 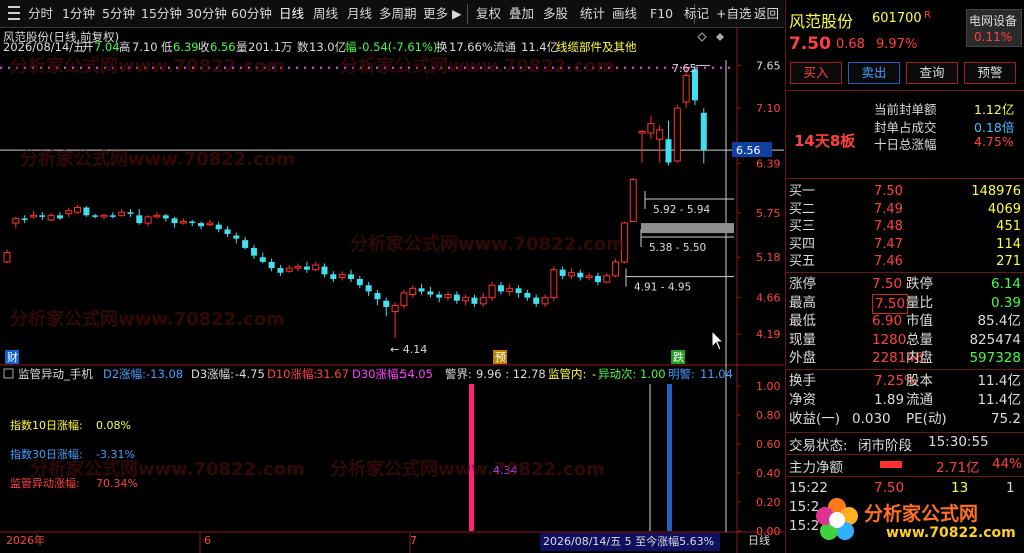 What do you see at coordinates (905, 488) in the screenshot?
I see `tick-row: 15:22 7.50 13 1` at bounding box center [905, 488].